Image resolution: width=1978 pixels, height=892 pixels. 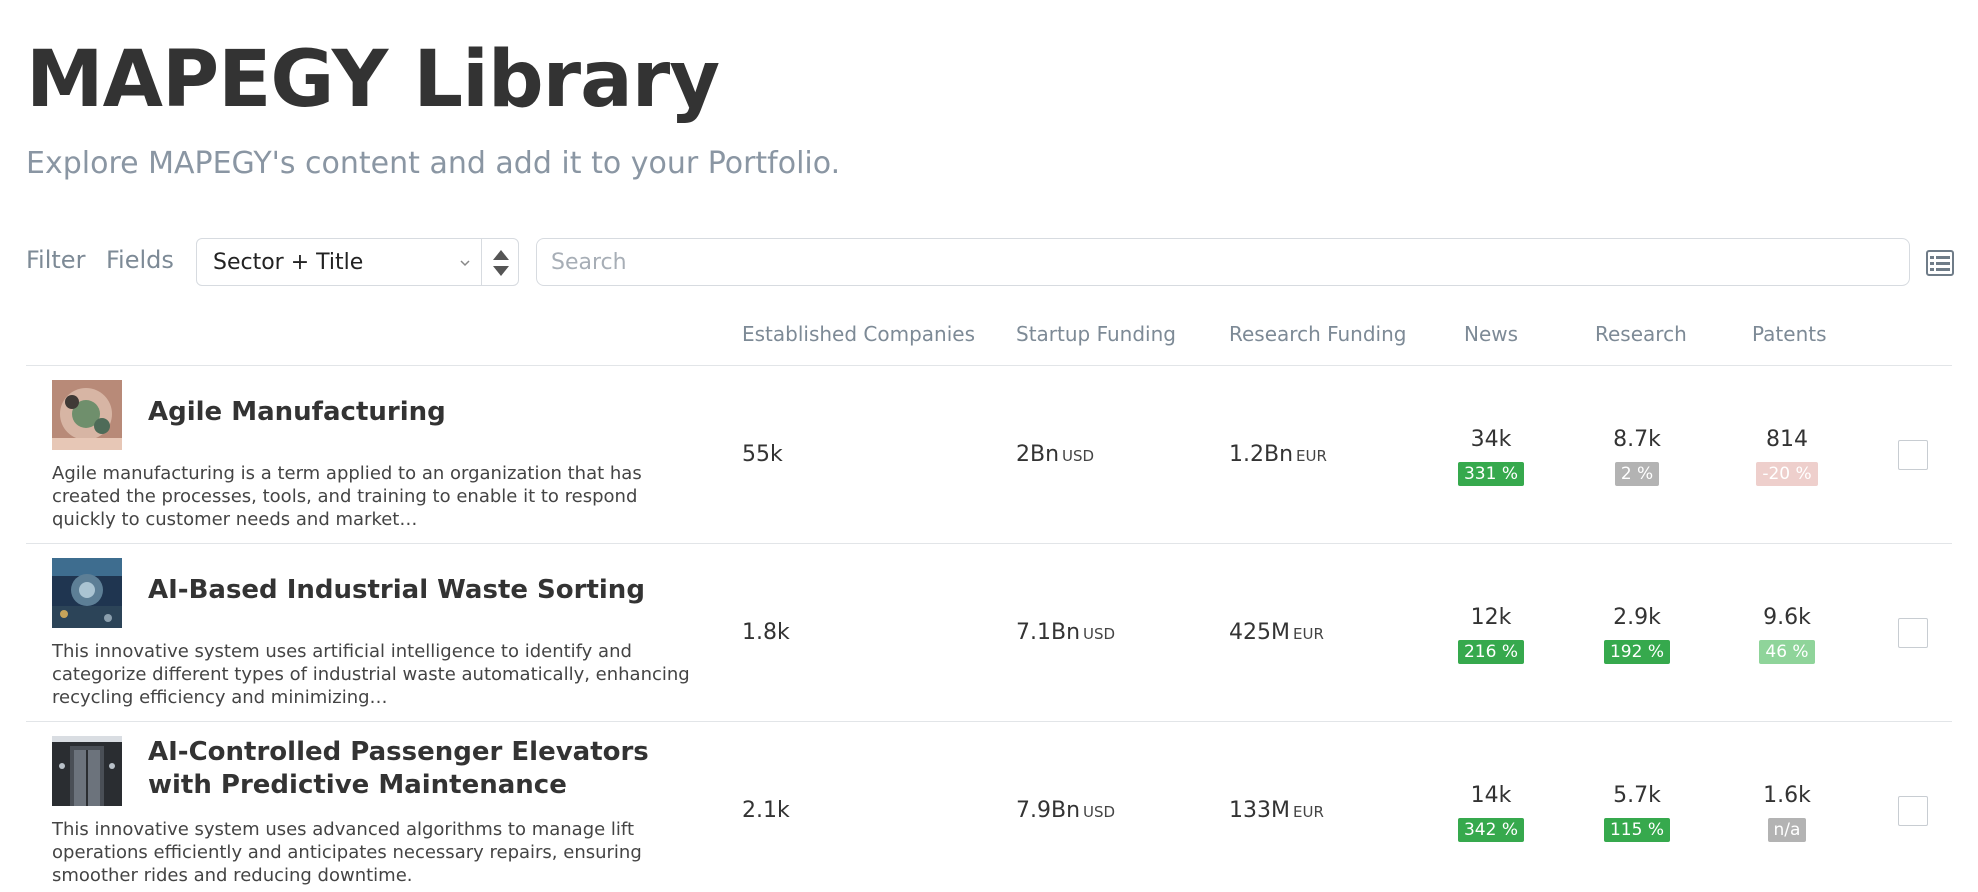 I want to click on news-metric: 14k 342 %, so click(x=1491, y=812).